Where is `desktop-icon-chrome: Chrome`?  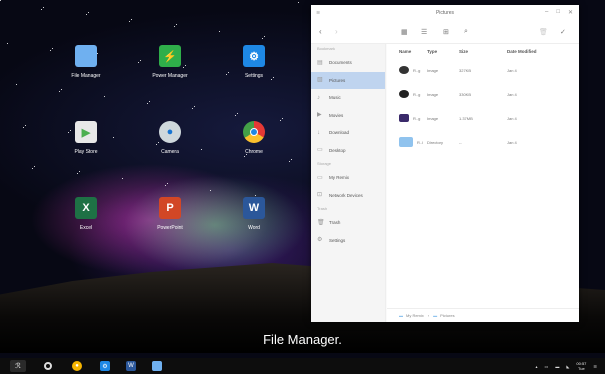
desktop-icon-chrome: Chrome is located at coordinates (254, 138).